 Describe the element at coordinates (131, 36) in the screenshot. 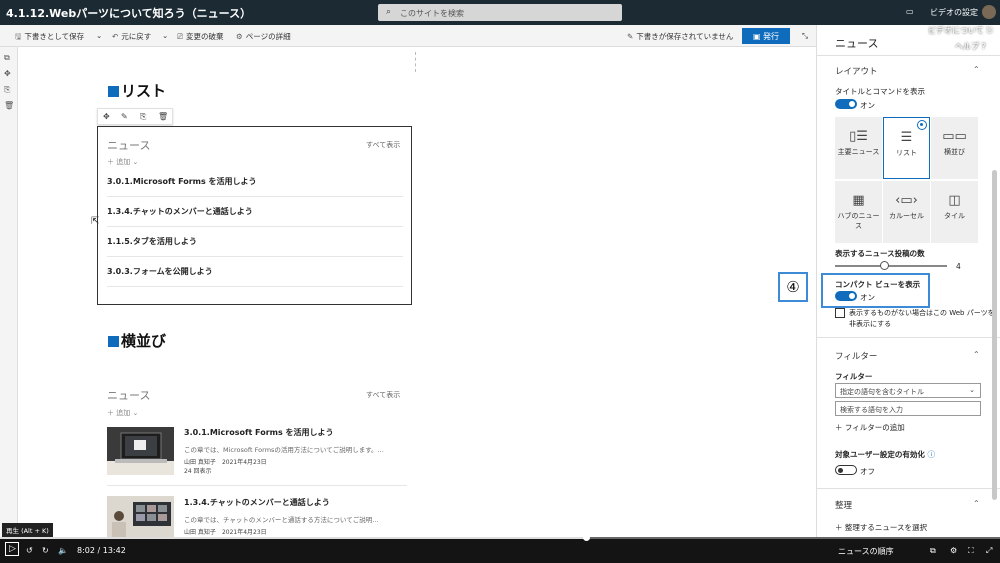

I see `undo-button: ↶ 元に戻す` at that location.